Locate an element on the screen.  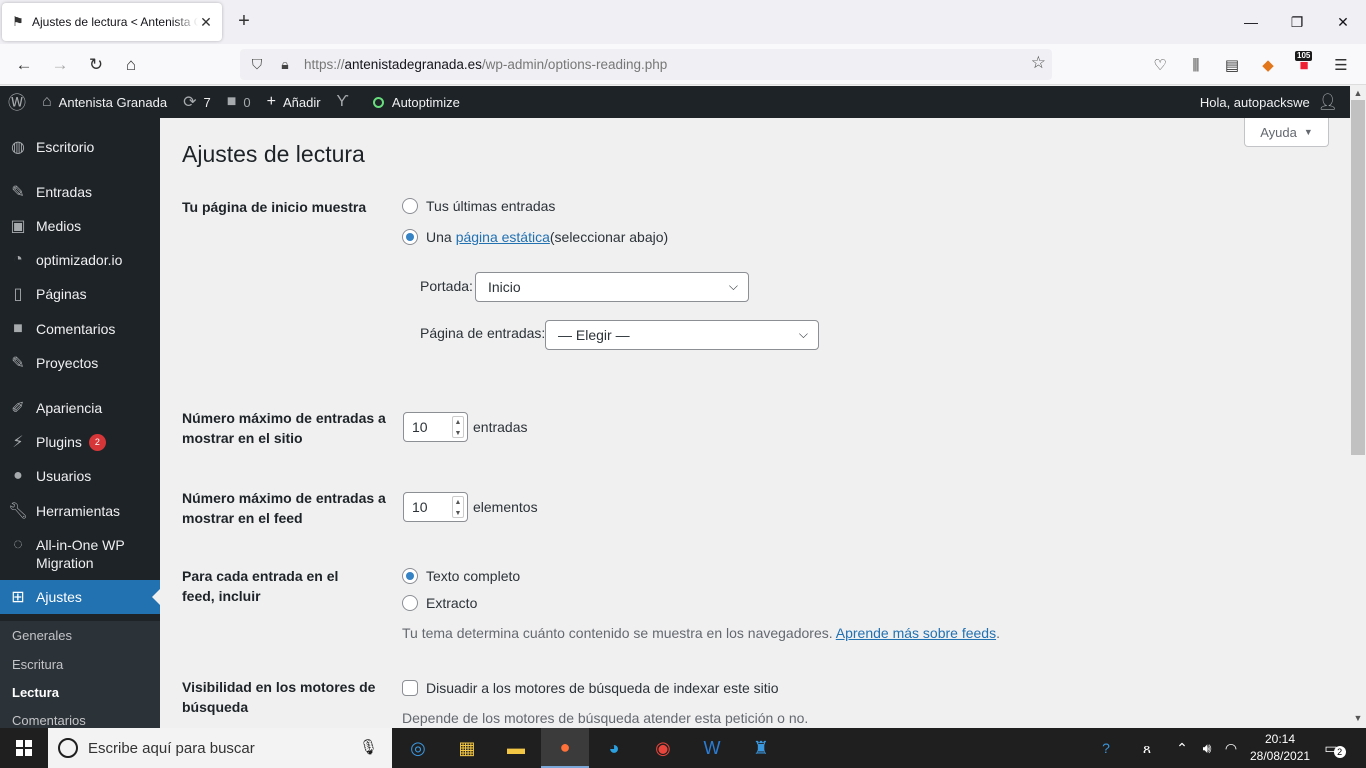
discourage-checkbox is located at coordinates (410, 688).